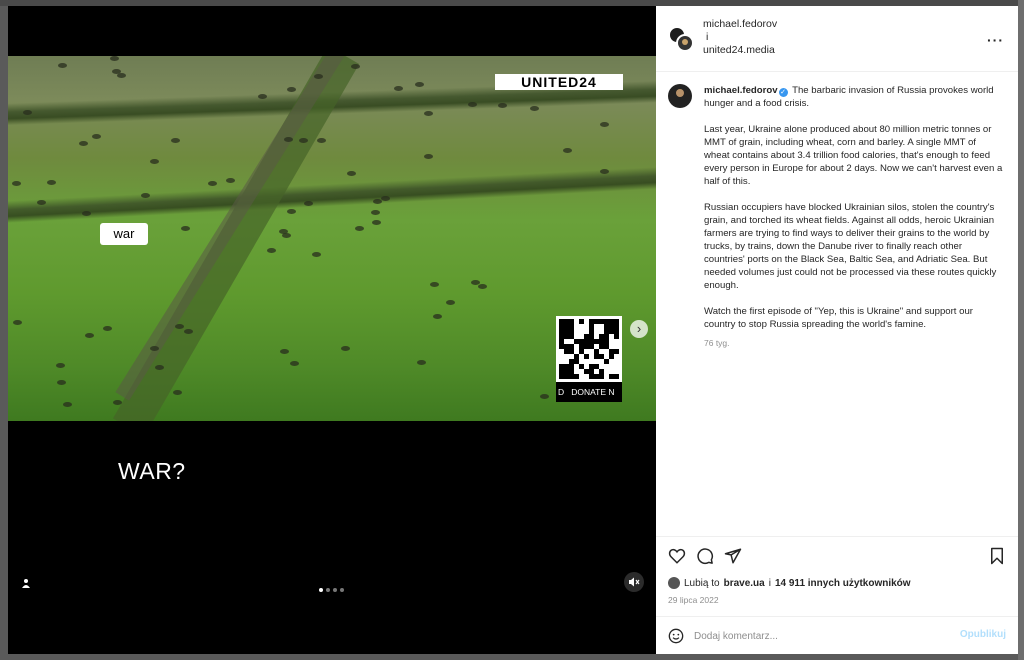 Image resolution: width=1024 pixels, height=660 pixels. What do you see at coordinates (983, 634) in the screenshot?
I see `publish-button: Opublikuj` at bounding box center [983, 634].